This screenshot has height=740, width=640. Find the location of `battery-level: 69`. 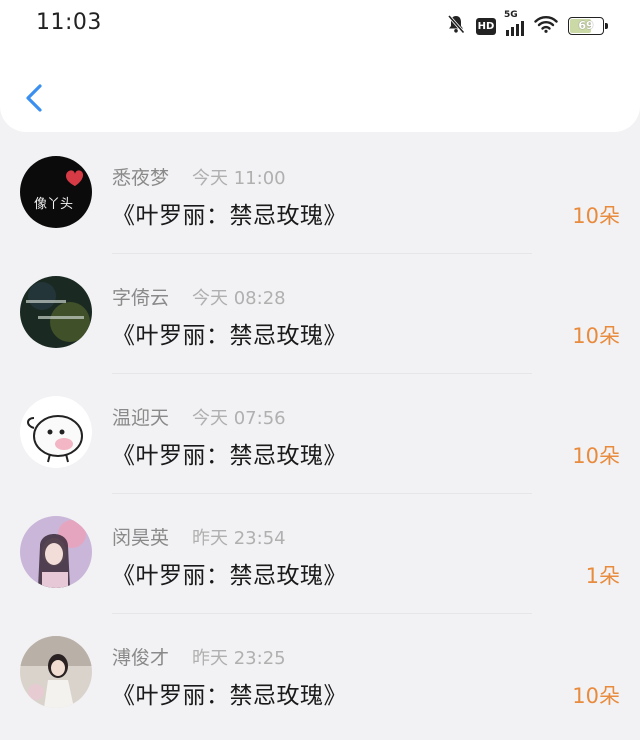

battery-level: 69 is located at coordinates (586, 25).